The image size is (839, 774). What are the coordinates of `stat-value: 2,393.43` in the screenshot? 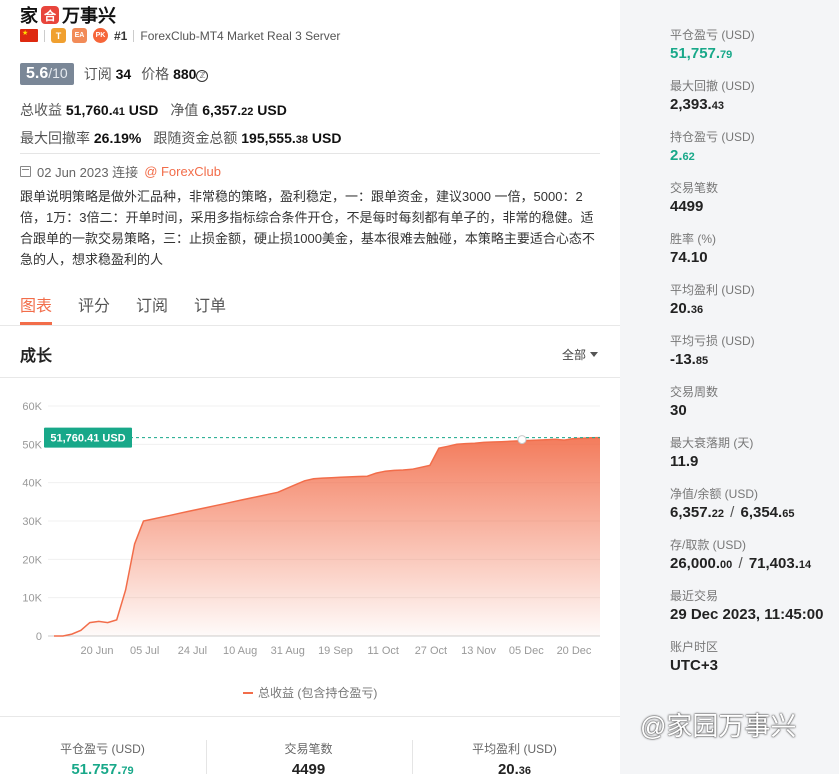 It's located at (697, 104).